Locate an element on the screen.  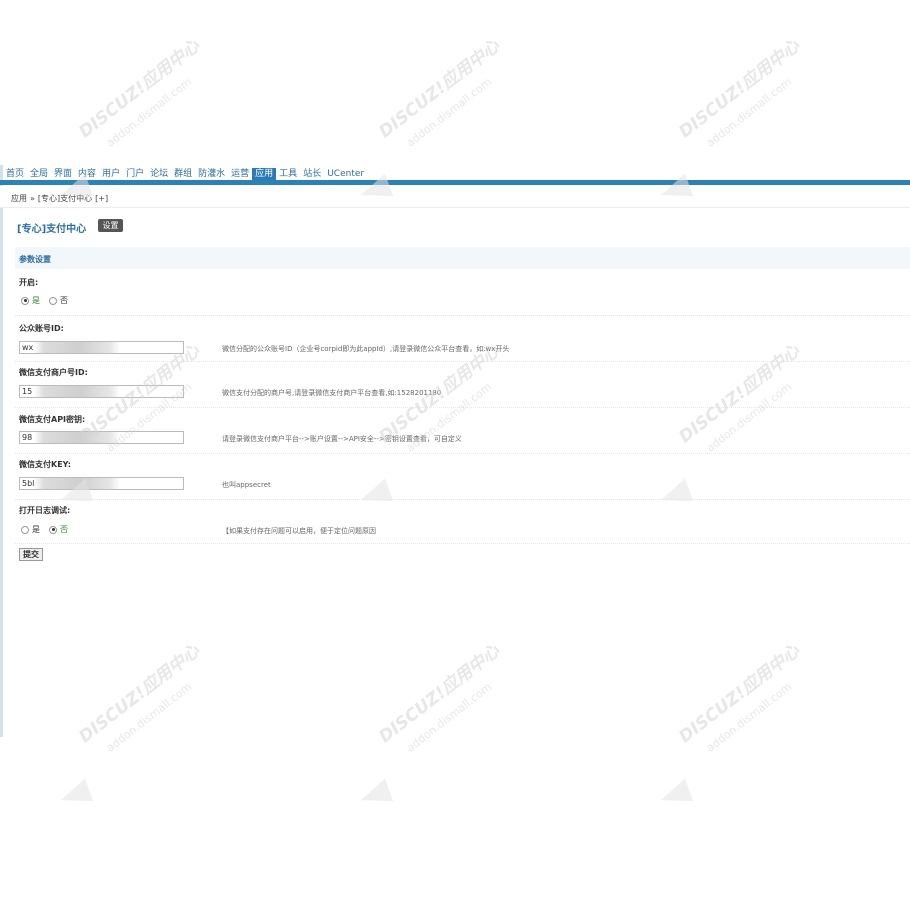
apikey-description: 请登录微信支付商户平台-->账户设置-->API安全-->密钥设置查看，可自定义 is located at coordinates (342, 439).